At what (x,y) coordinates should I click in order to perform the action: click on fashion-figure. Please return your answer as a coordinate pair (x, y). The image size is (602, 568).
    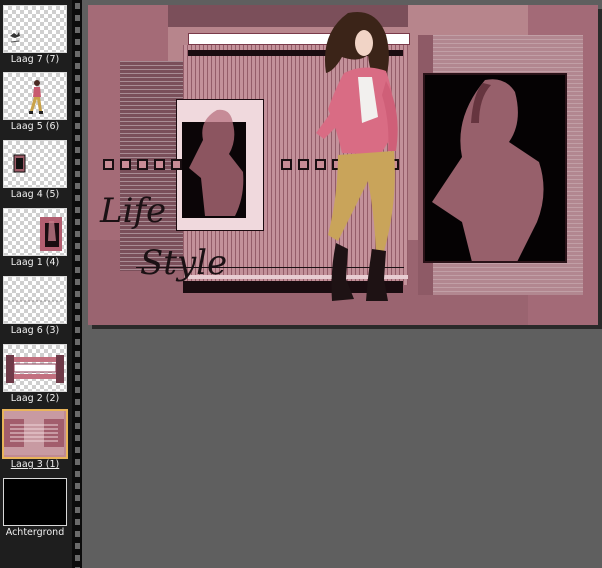
    Looking at the image, I should click on (357, 156).